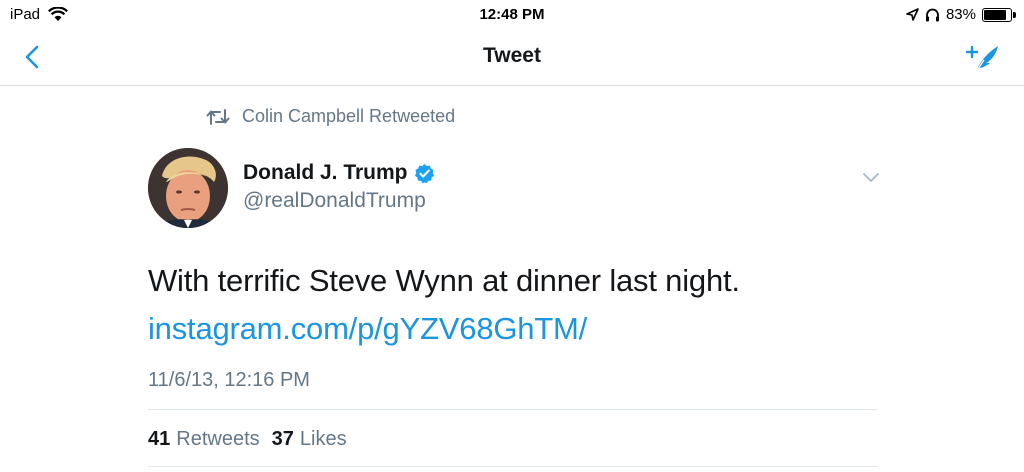  What do you see at coordinates (159, 439) in the screenshot?
I see `retweets-count: 41` at bounding box center [159, 439].